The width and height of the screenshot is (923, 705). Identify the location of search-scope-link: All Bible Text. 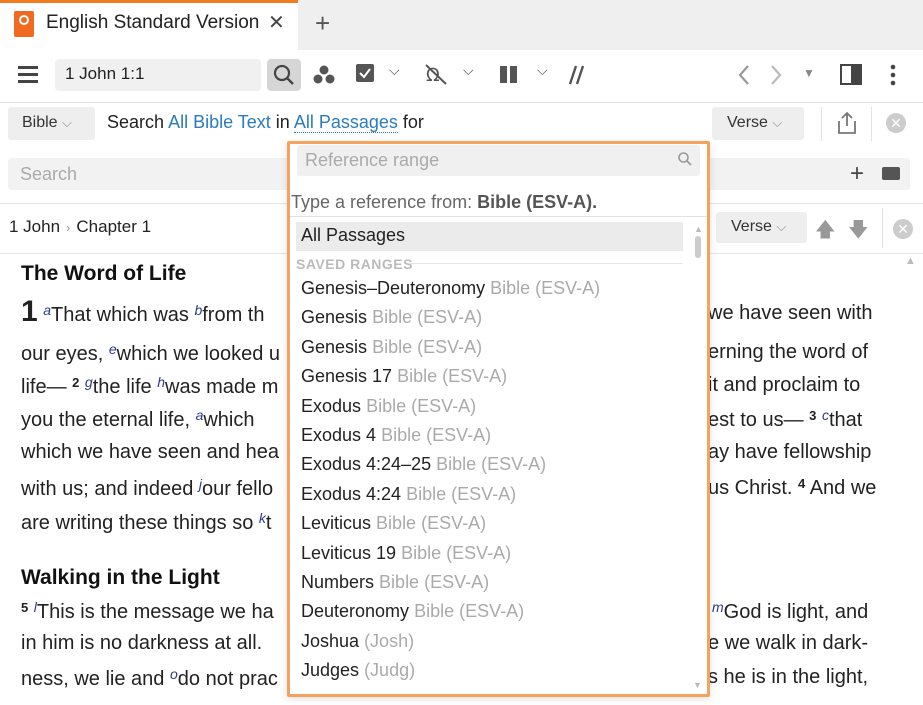
(219, 122).